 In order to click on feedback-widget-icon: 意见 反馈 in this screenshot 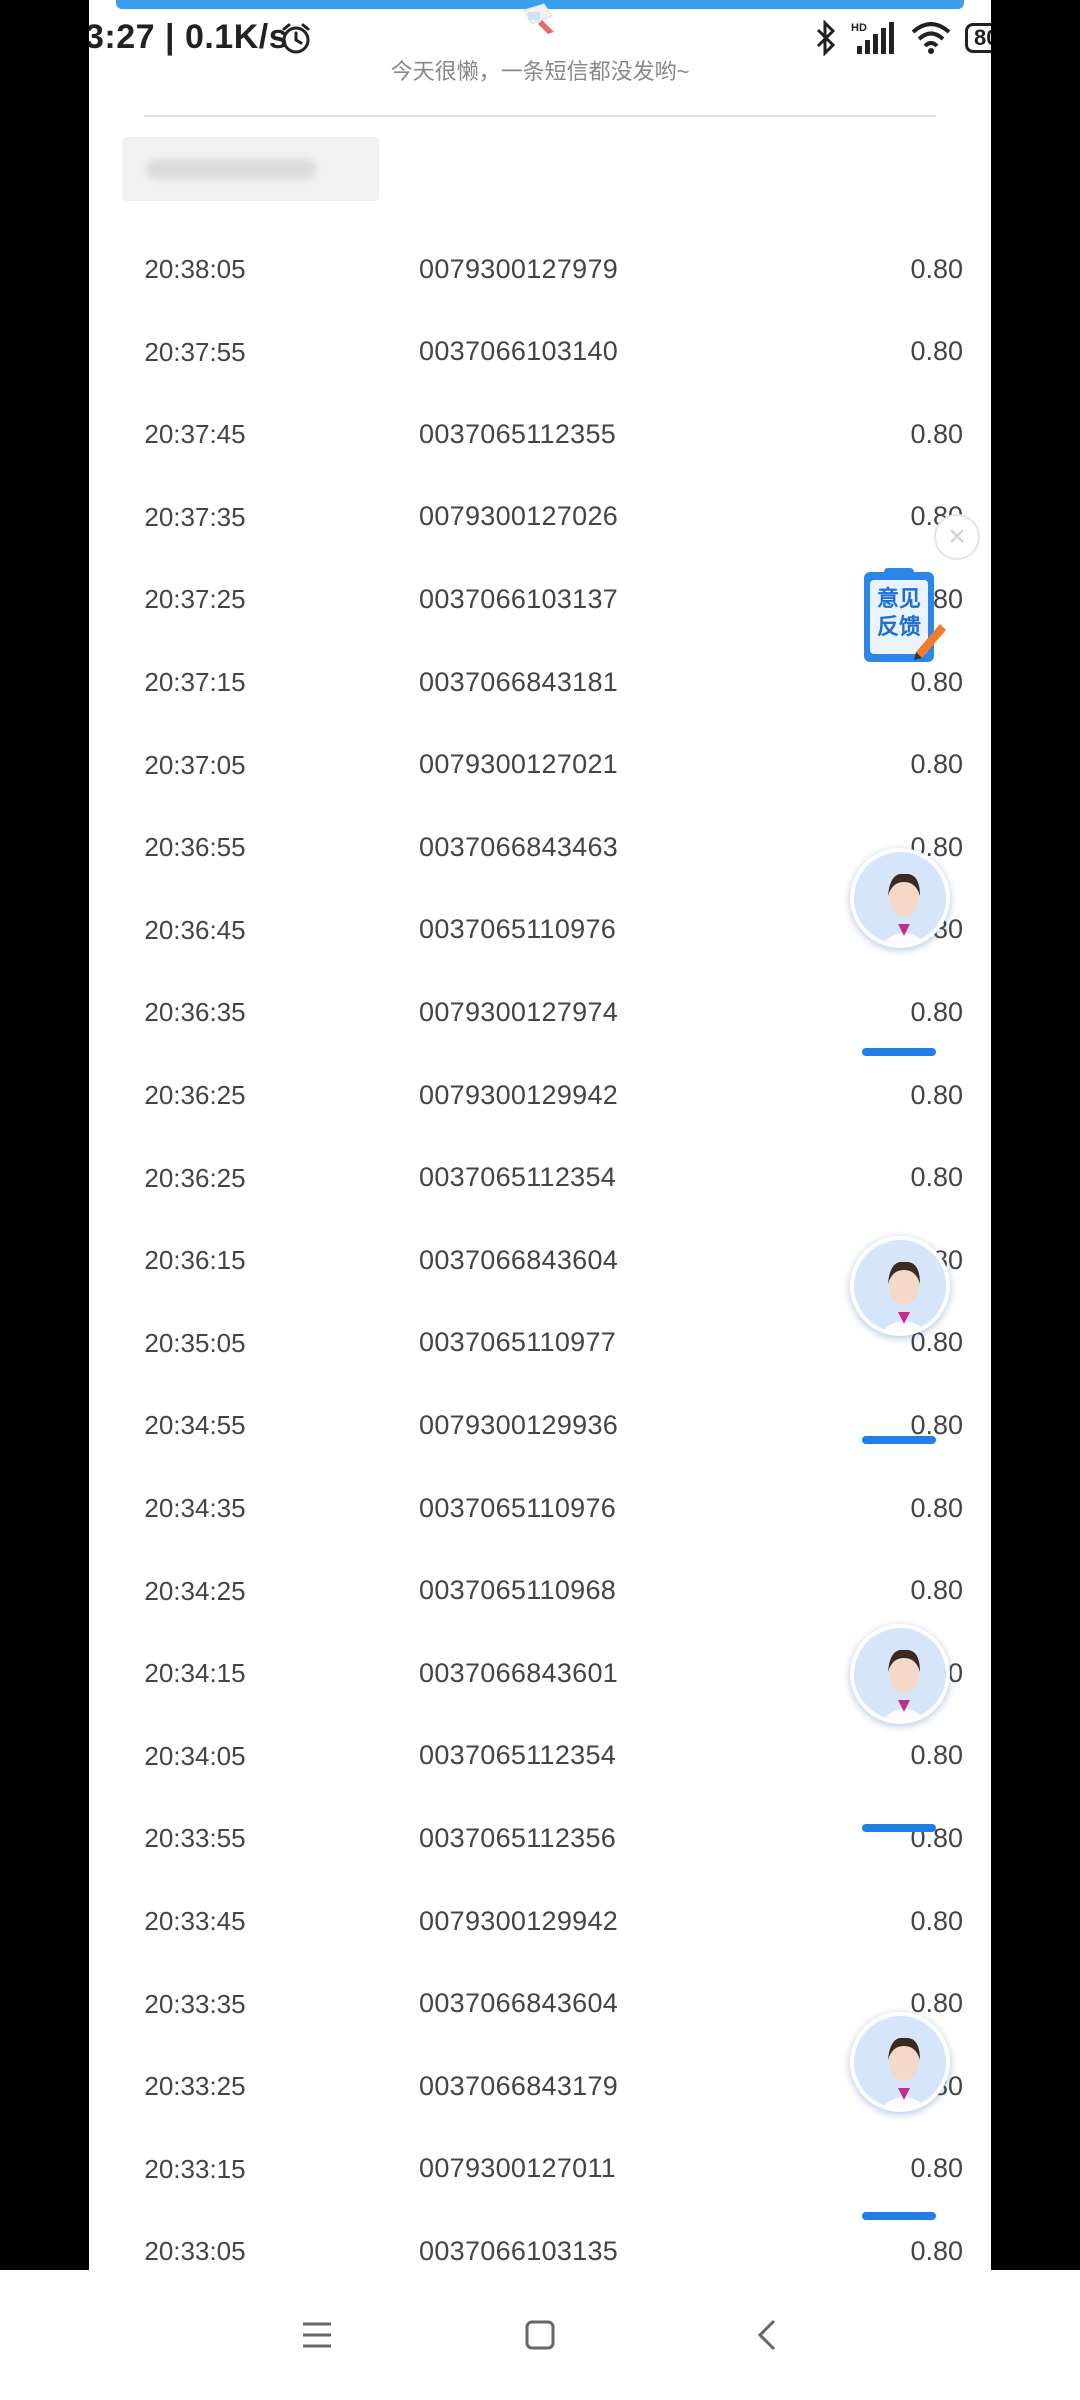, I will do `click(903, 617)`.